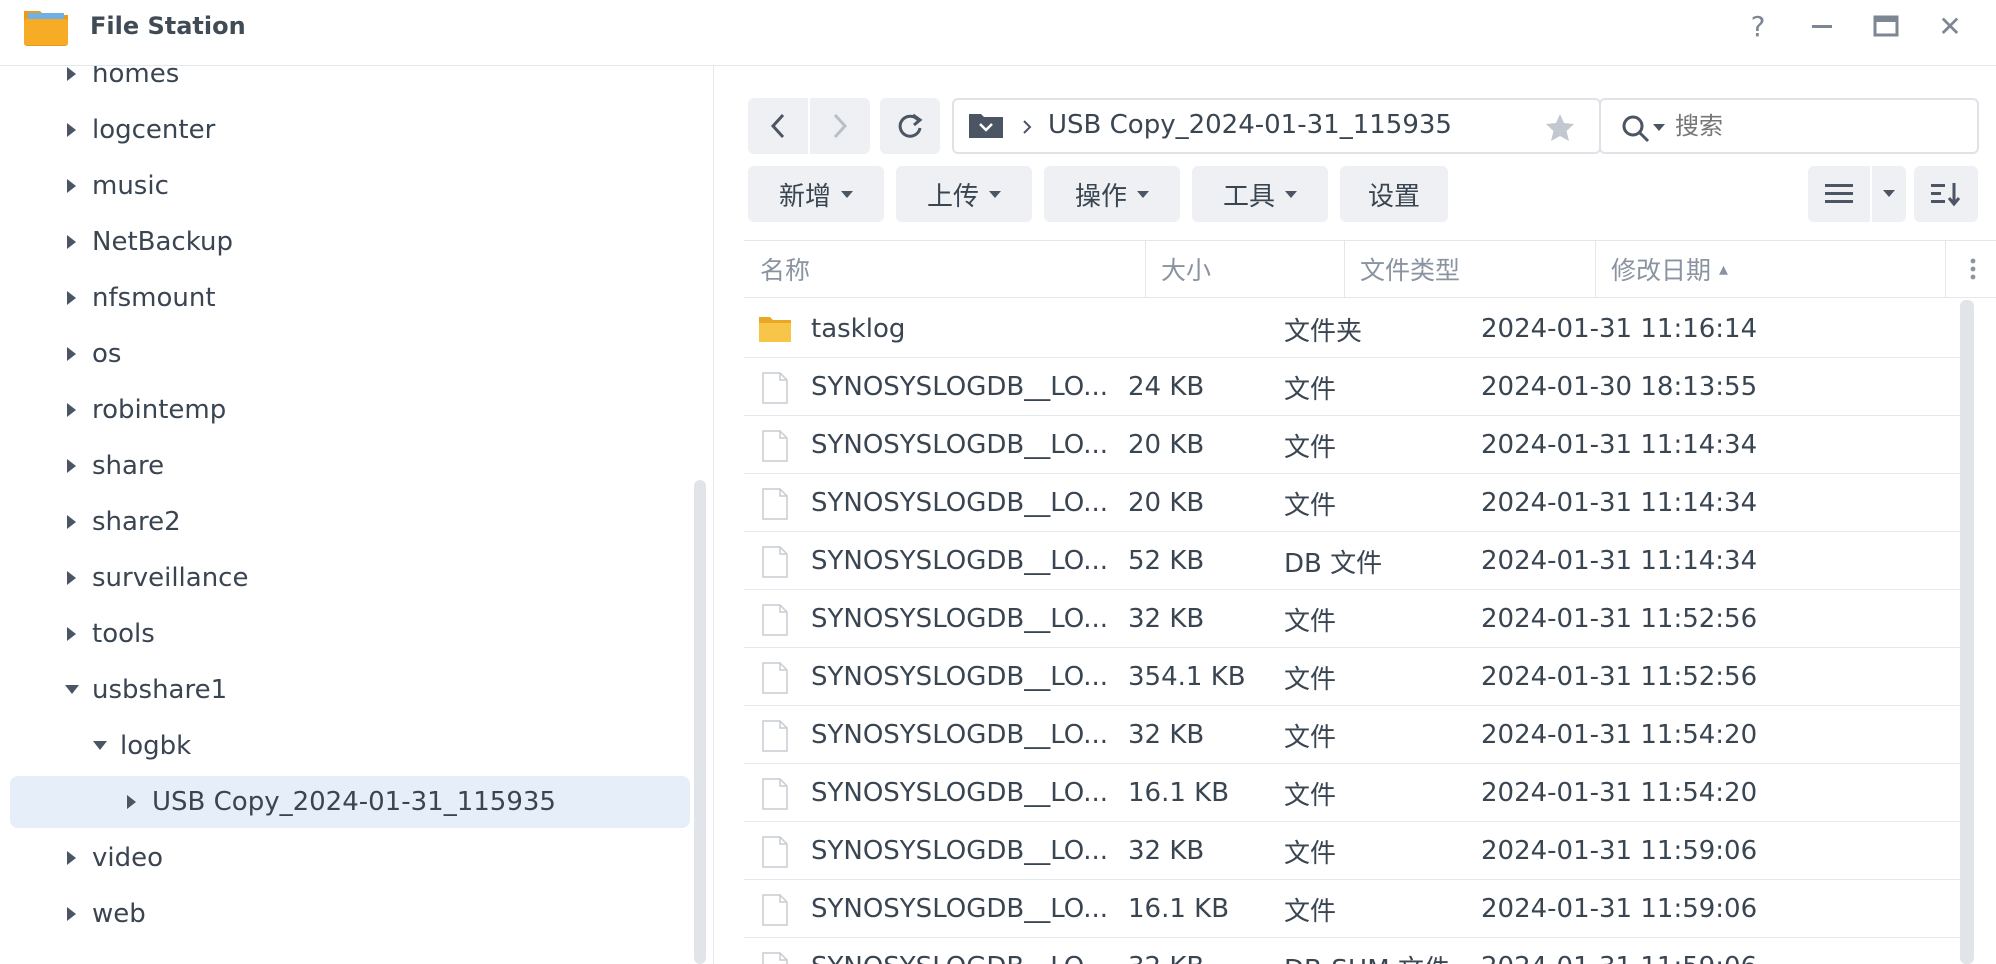 This screenshot has width=1996, height=964. I want to click on sidebar-item: surveillance, so click(153, 578).